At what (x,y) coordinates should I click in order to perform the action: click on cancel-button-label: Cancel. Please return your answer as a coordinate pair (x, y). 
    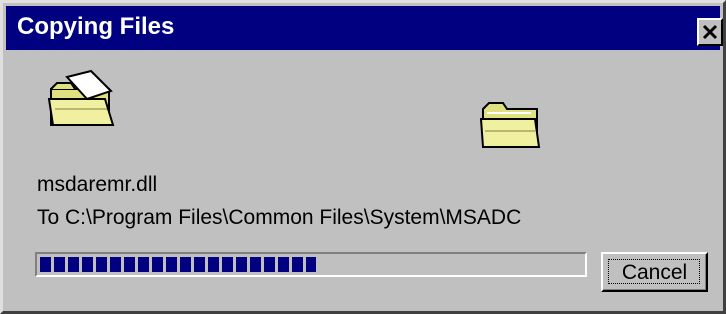
    Looking at the image, I should click on (654, 272).